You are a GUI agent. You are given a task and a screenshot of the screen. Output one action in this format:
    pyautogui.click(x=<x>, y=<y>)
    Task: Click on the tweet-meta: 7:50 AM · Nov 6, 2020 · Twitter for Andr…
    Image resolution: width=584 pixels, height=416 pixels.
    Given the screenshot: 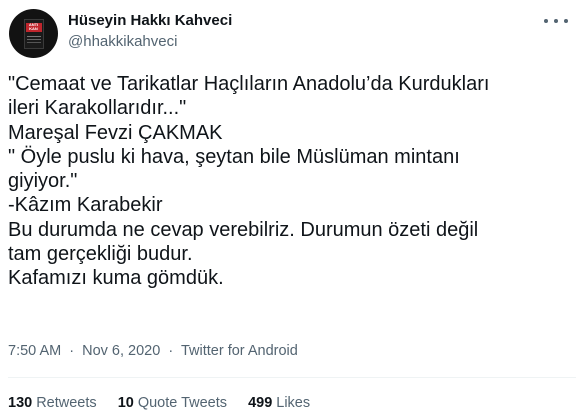 What is the action you would take?
    pyautogui.click(x=153, y=351)
    